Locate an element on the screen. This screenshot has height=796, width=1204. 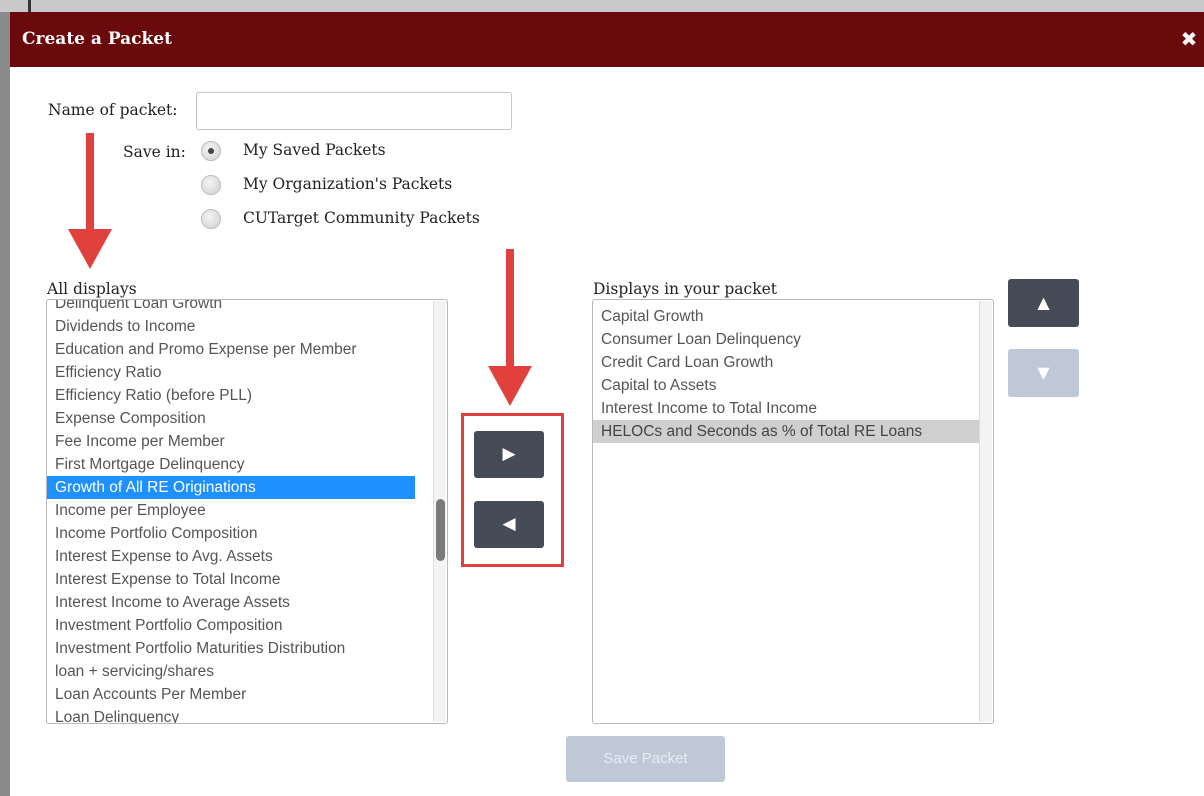
radio-selected-dot is located at coordinates (211, 151).